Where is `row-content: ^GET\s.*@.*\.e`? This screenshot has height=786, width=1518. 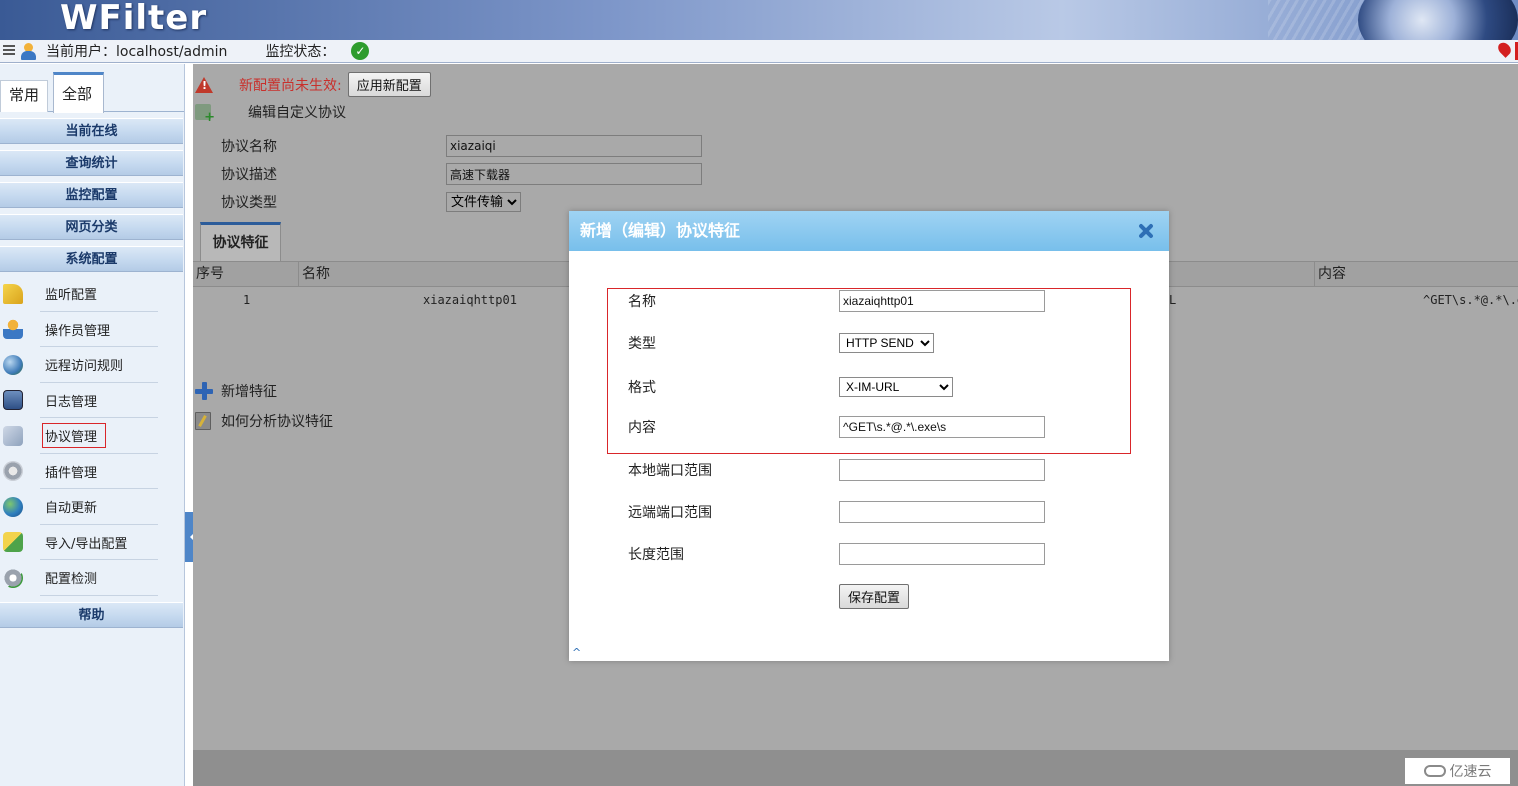
row-content: ^GET\s.*@.*\.e is located at coordinates (1470, 300).